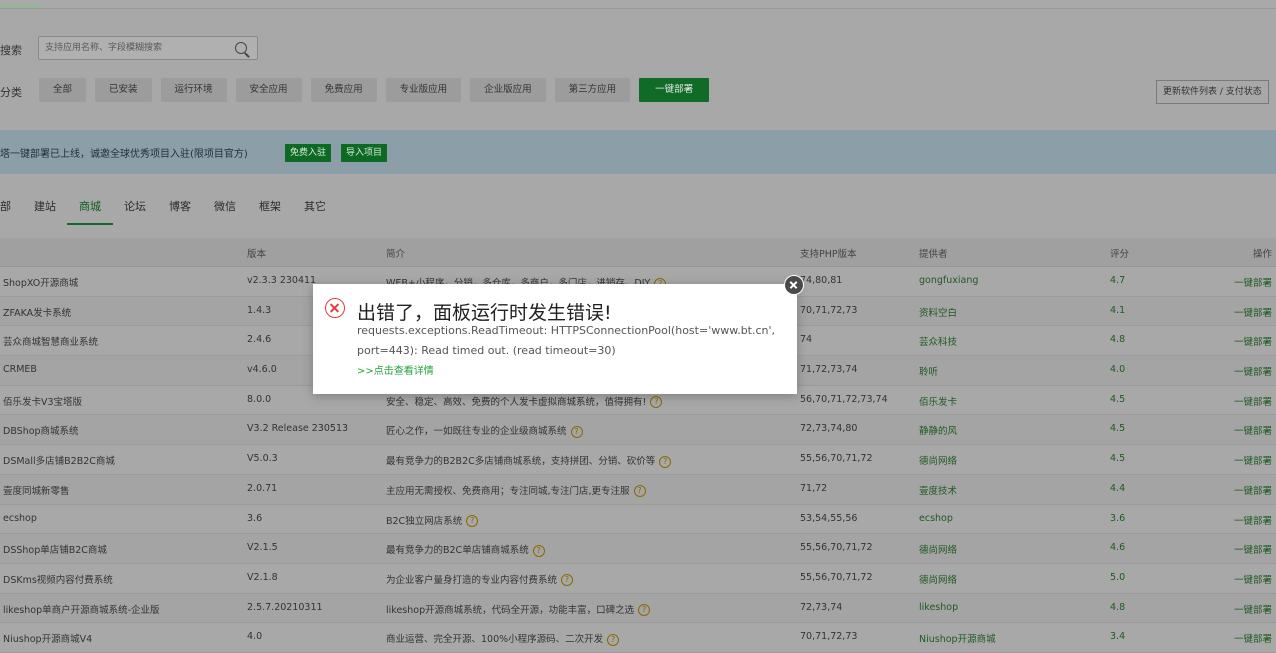  What do you see at coordinates (813, 488) in the screenshot?
I see `cell-php: 71,72` at bounding box center [813, 488].